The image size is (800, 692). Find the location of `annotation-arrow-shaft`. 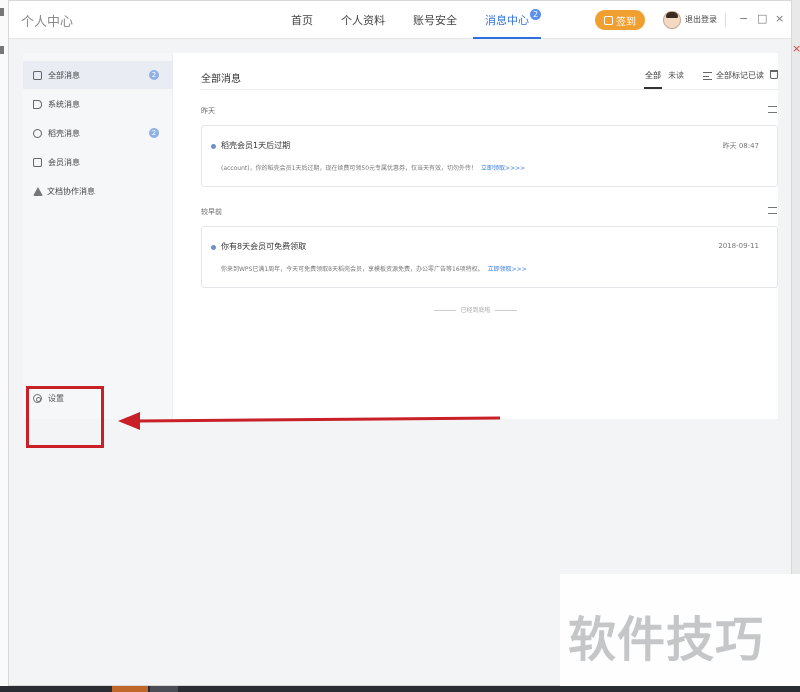

annotation-arrow-shaft is located at coordinates (319, 419).